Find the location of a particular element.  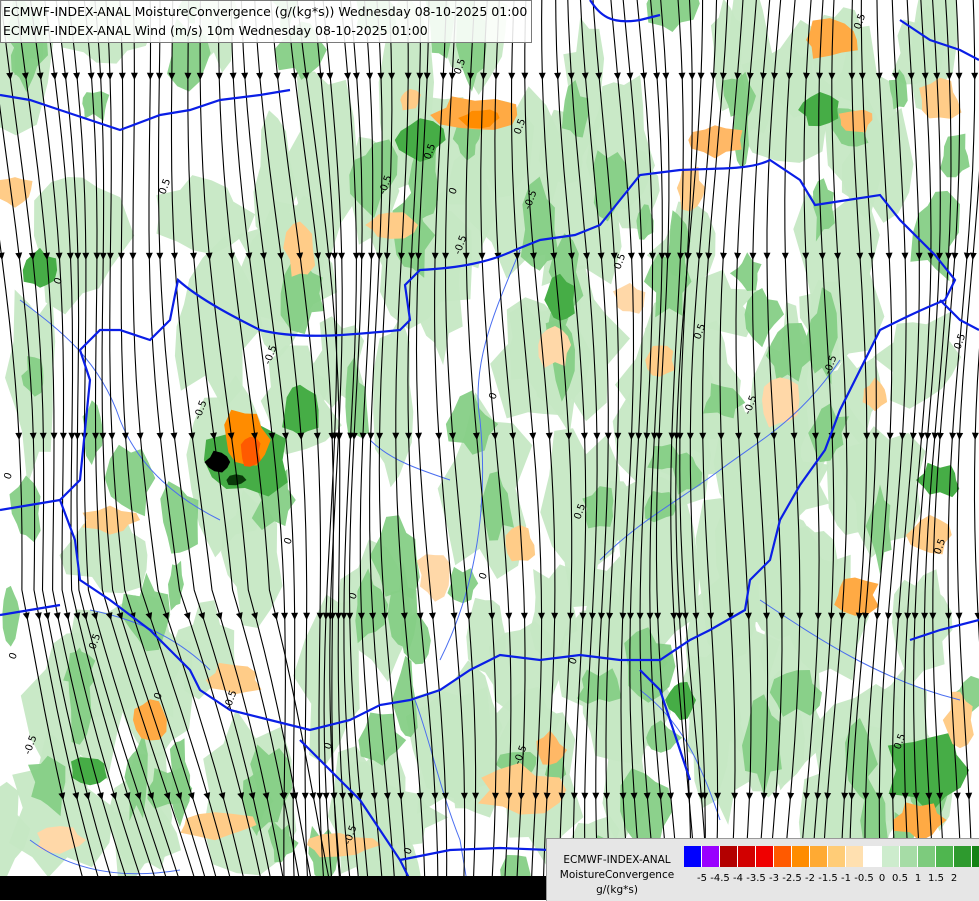

legend-tick-label: -1 is located at coordinates (846, 878).